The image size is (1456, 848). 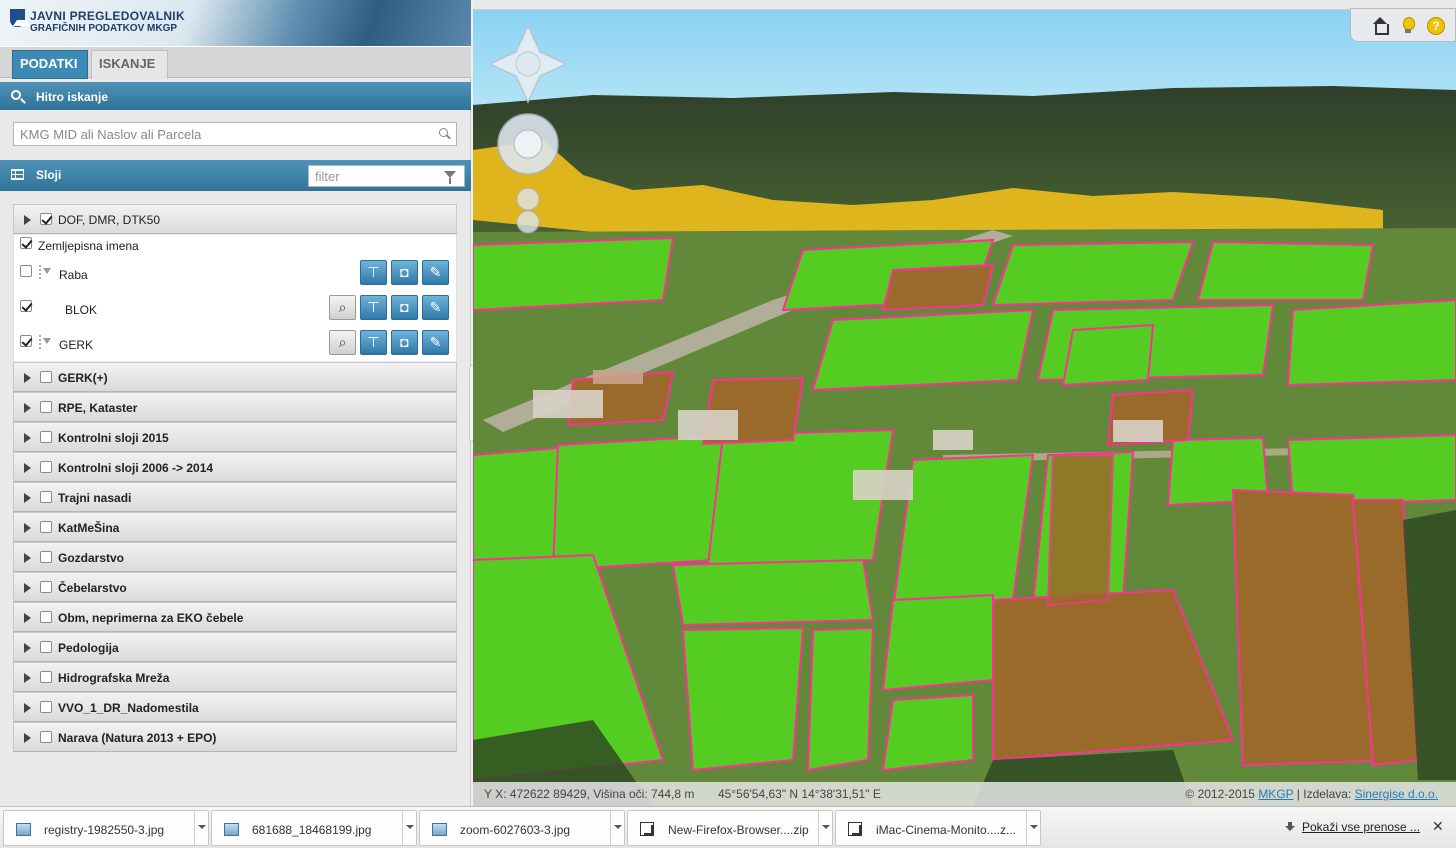 What do you see at coordinates (1324, 794) in the screenshot?
I see `credits-separator: | Izdelava:` at bounding box center [1324, 794].